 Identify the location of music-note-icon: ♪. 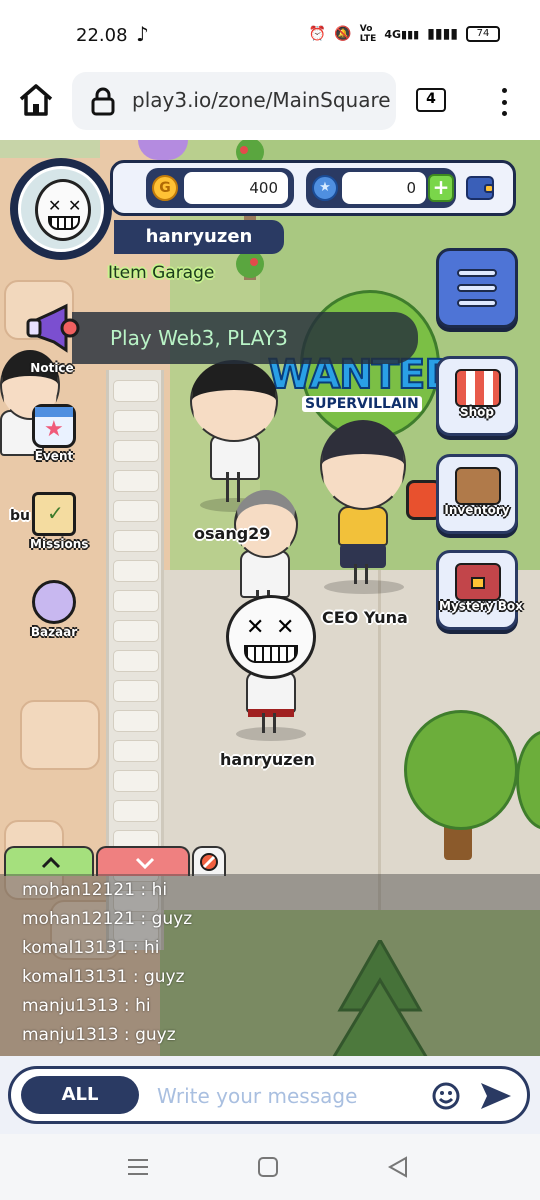
(142, 34).